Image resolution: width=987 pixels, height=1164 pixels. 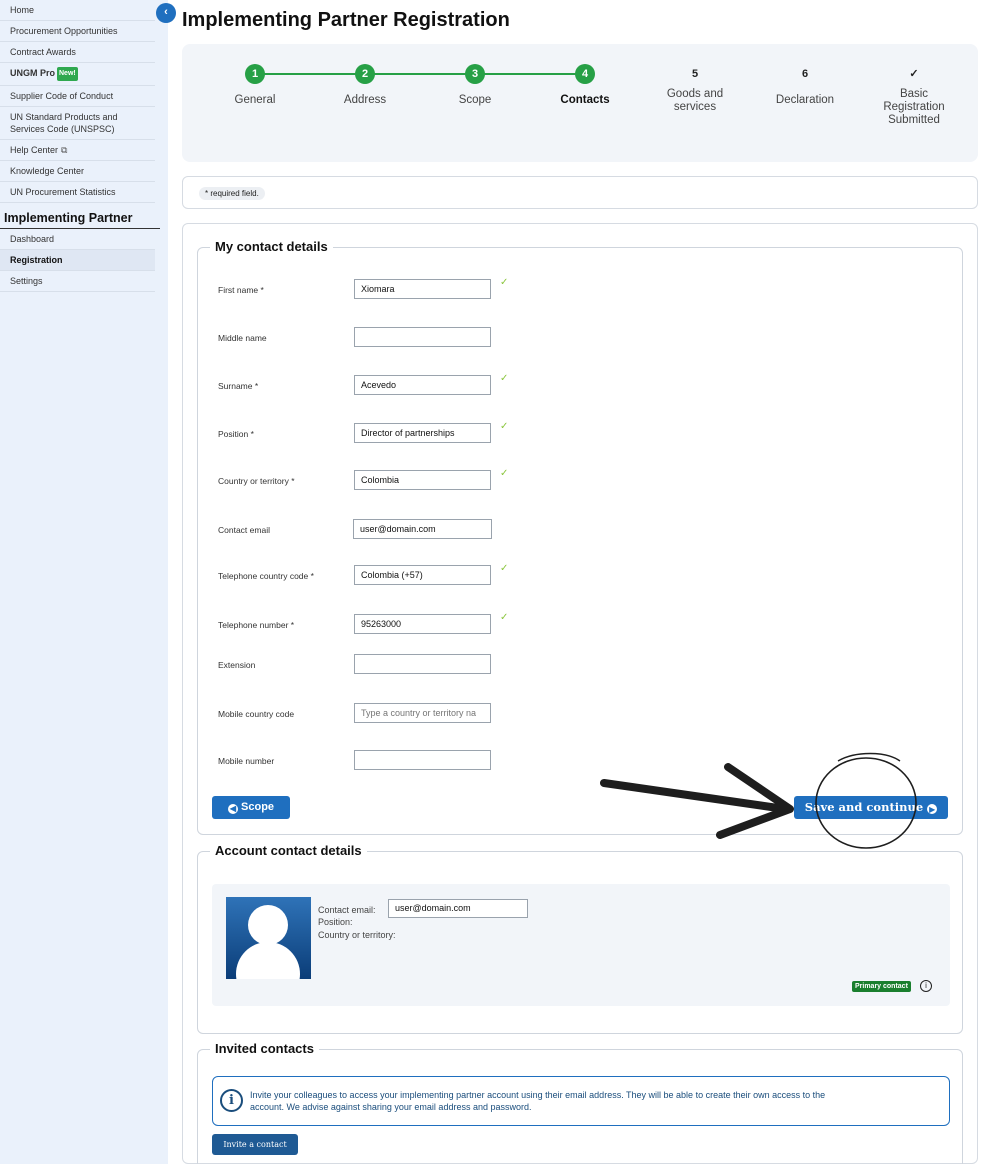 I want to click on primary-contact-badge: Primary contact, so click(x=881, y=986).